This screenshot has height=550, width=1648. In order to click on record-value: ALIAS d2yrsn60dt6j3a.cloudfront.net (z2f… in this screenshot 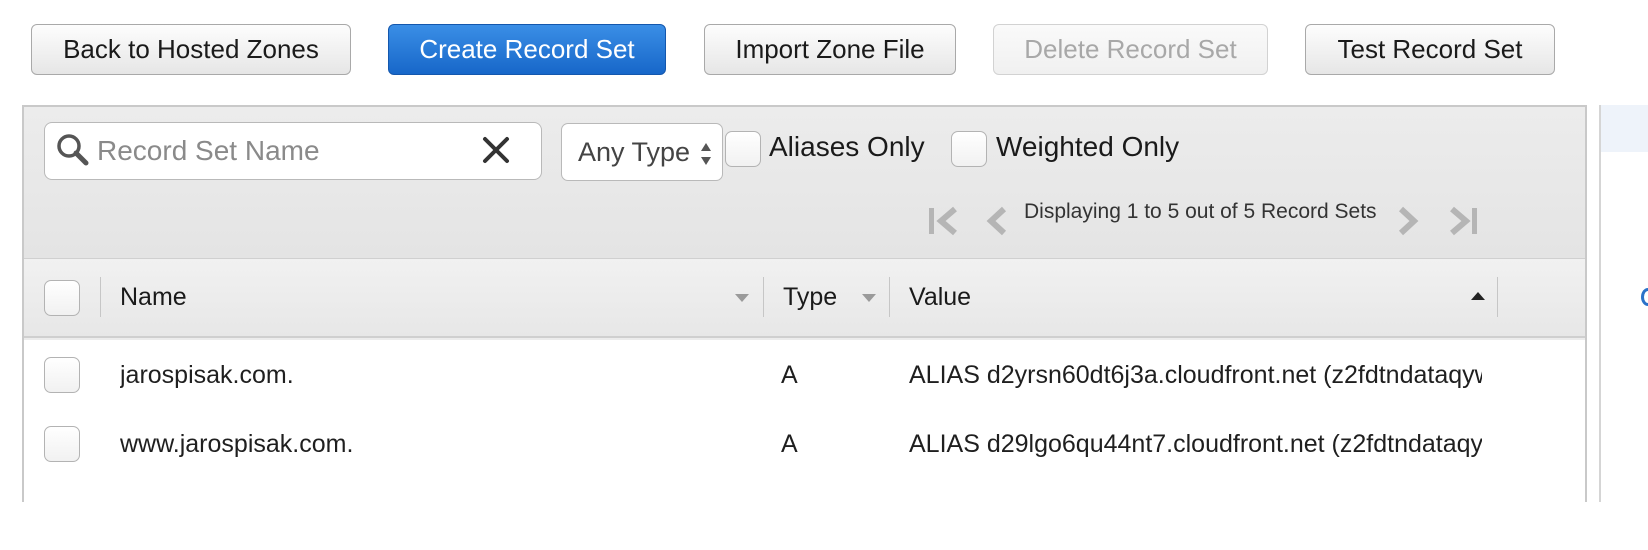, I will do `click(1195, 375)`.